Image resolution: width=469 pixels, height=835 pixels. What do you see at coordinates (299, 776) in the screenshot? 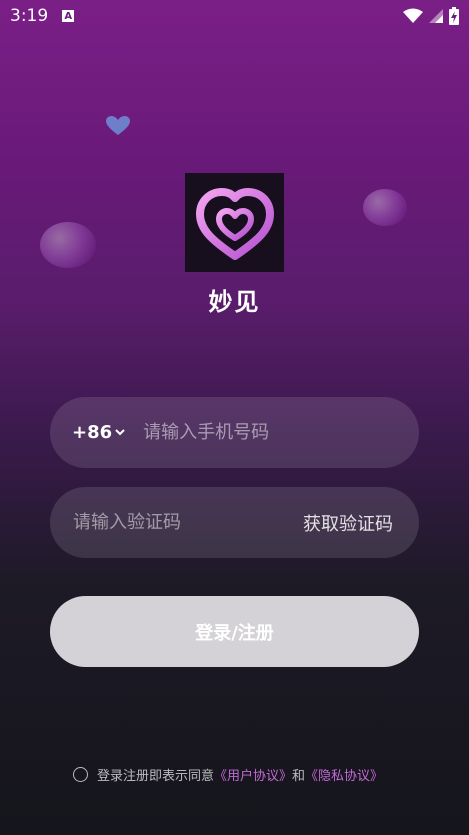
I see `agreement-and: 和` at bounding box center [299, 776].